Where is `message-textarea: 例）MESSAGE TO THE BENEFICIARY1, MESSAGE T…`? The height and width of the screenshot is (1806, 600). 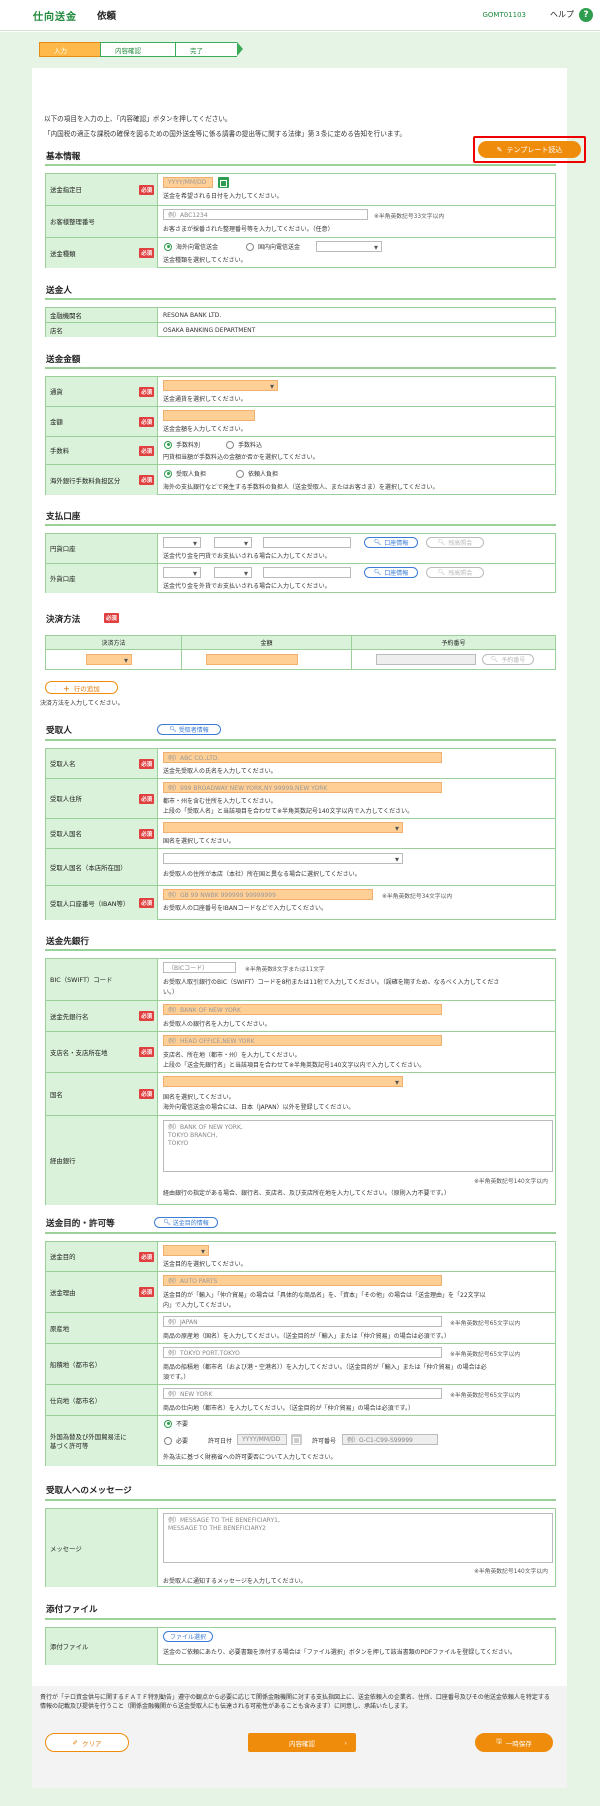
message-textarea: 例）MESSAGE TO THE BENEFICIARY1, MESSAGE T… is located at coordinates (358, 1538).